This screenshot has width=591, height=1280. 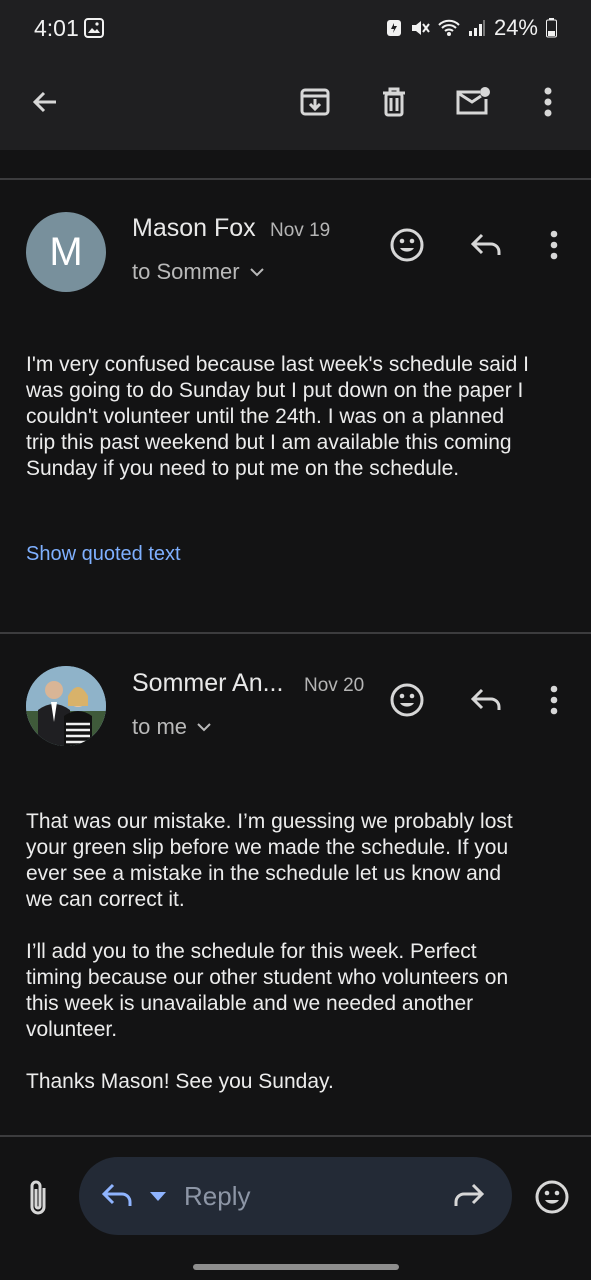 I want to click on sender-name: Mason Fox, so click(x=194, y=228).